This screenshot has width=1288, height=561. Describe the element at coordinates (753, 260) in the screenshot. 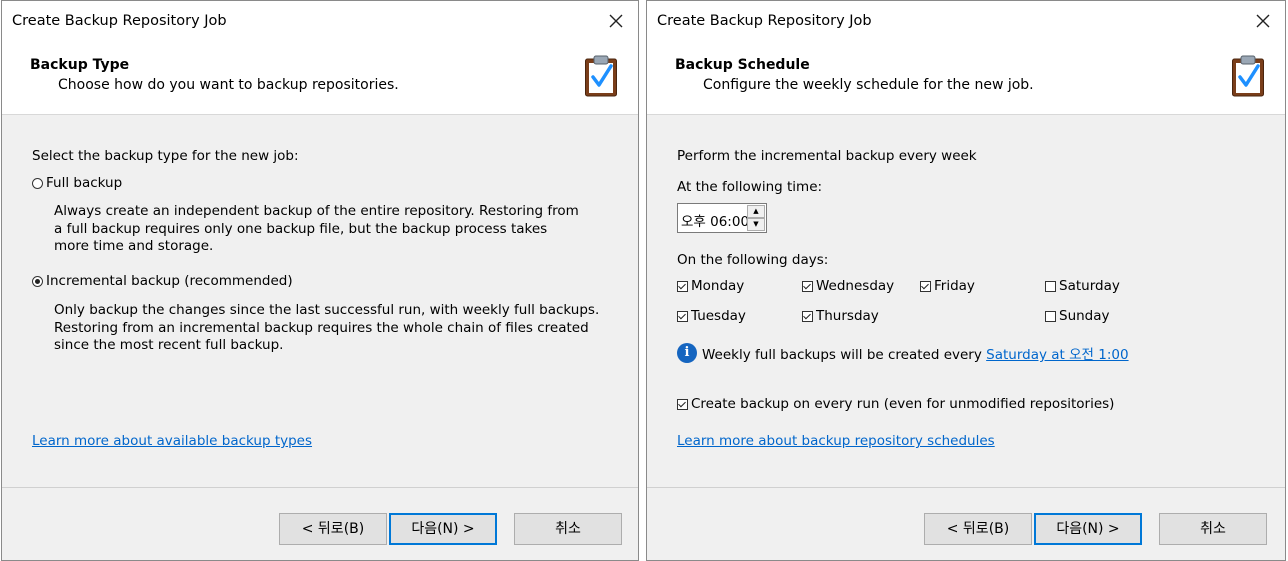

I see `days-label: On the following days:` at that location.